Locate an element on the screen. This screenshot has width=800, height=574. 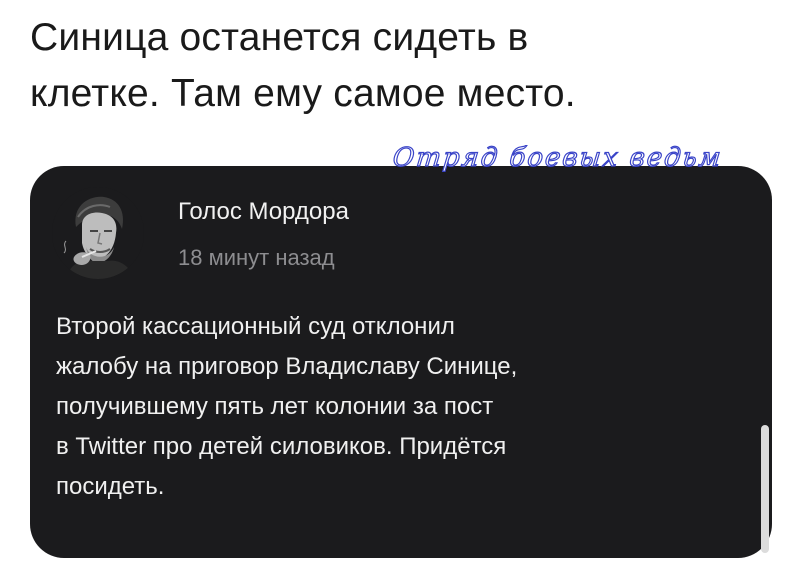
avatar-photo-icon is located at coordinates (98, 233).